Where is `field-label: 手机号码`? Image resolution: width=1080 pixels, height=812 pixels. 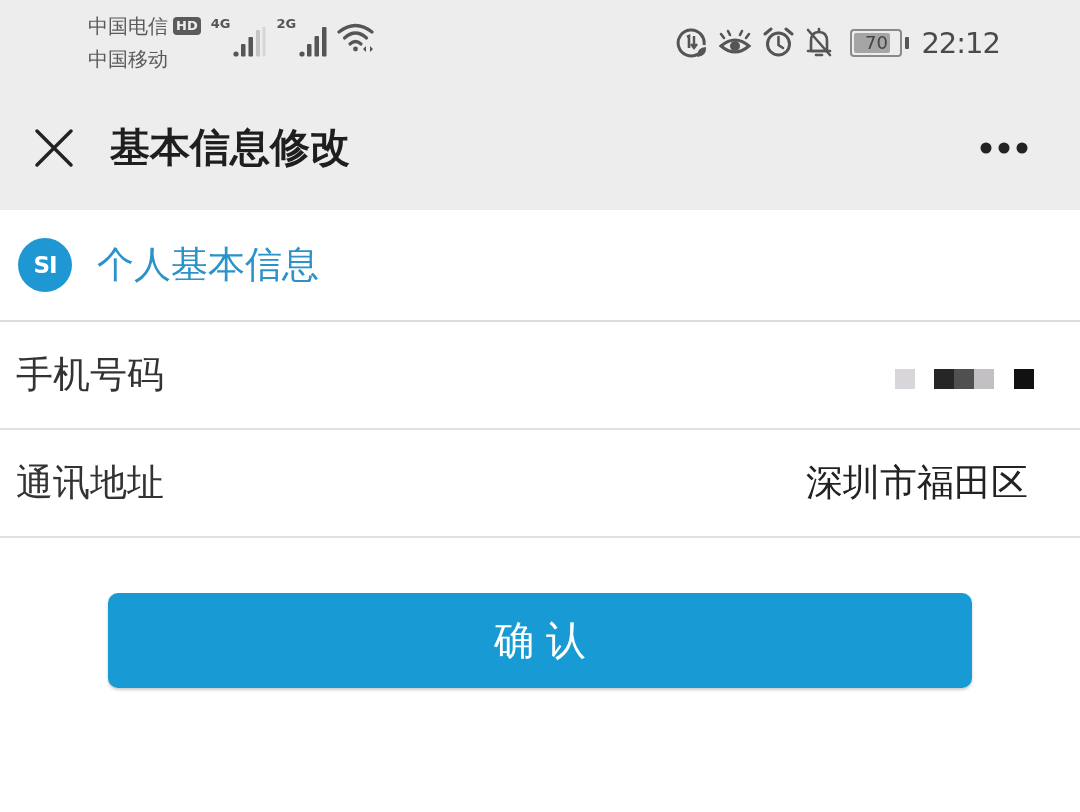
field-label: 手机号码 is located at coordinates (90, 375).